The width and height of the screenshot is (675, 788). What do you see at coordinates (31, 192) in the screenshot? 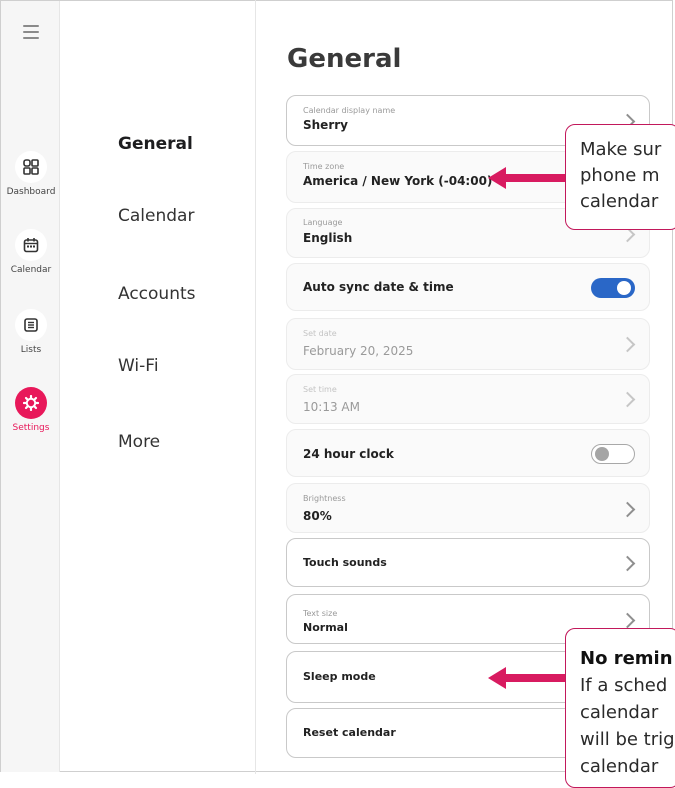
I see `rail-label-dashboard: Dashboard` at bounding box center [31, 192].